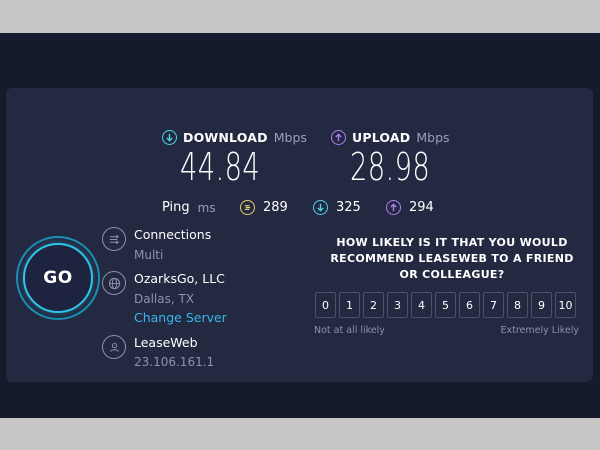 The image size is (600, 450). Describe the element at coordinates (298, 207) in the screenshot. I see `ping-row: Ping ms 289 325 294` at that location.